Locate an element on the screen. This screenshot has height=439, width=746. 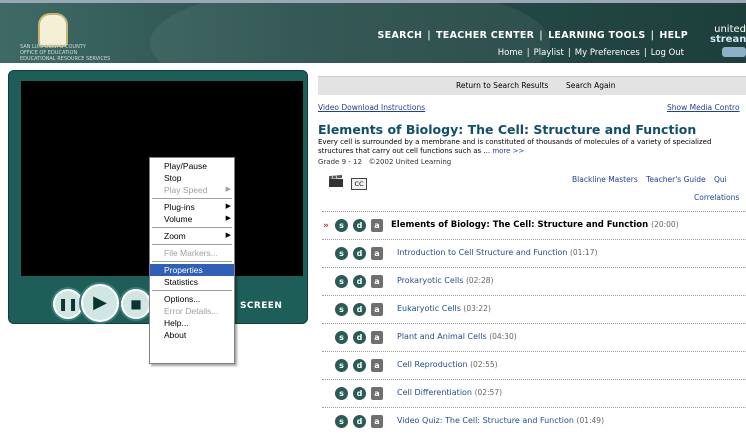
menu-label: Play/Pause is located at coordinates (185, 166).